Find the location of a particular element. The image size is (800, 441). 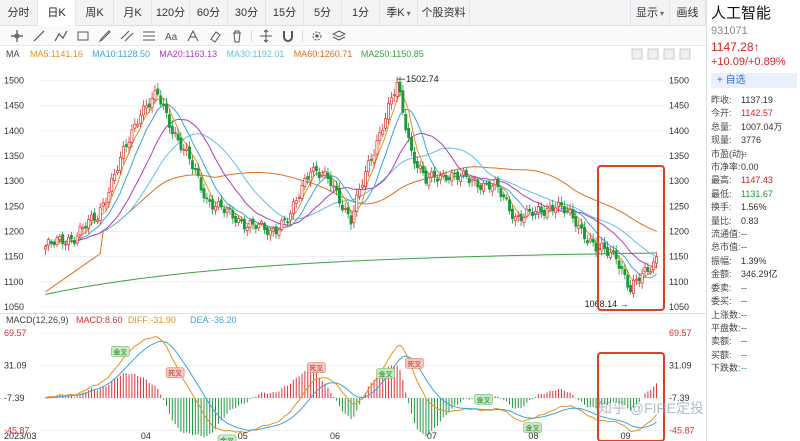

trash-icon is located at coordinates (237, 36).